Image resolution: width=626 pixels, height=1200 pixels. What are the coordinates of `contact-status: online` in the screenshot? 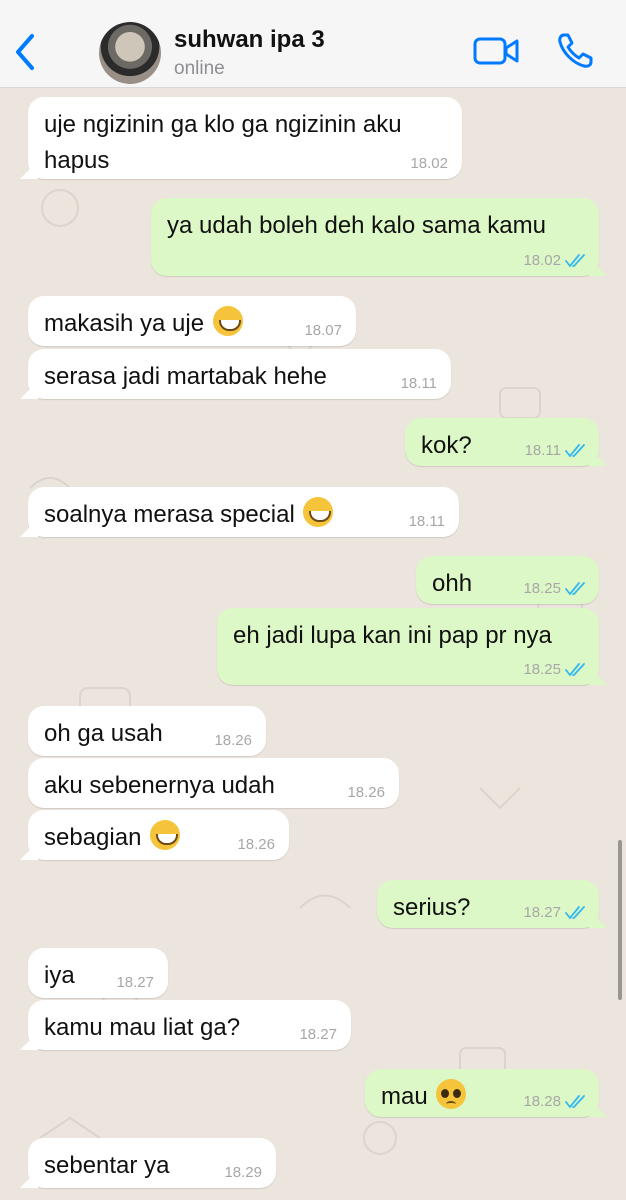 It's located at (199, 68).